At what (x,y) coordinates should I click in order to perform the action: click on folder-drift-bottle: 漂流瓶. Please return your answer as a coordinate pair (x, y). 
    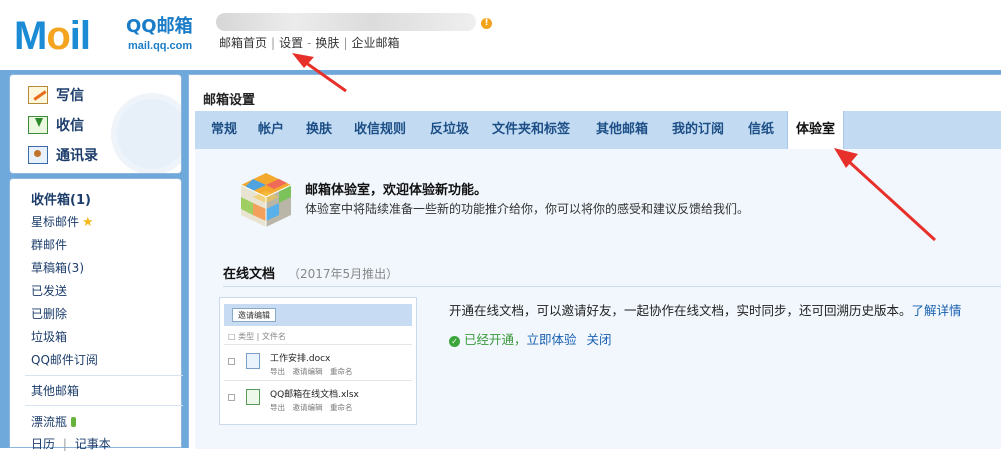
    Looking at the image, I should click on (54, 421).